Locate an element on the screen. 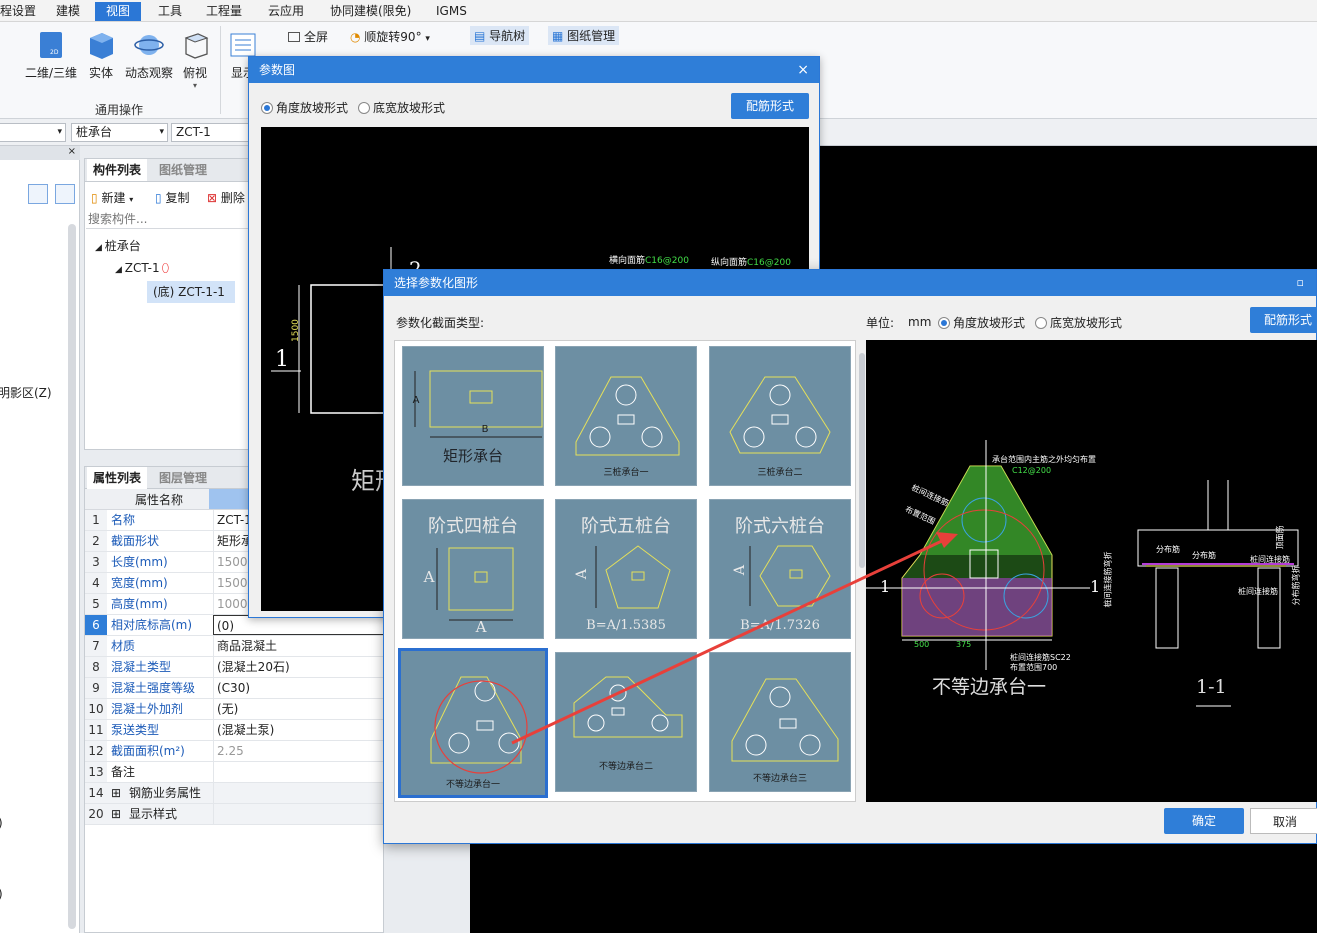  rotate-button: ◔ 顺旋转90° ▾ is located at coordinates (390, 36).